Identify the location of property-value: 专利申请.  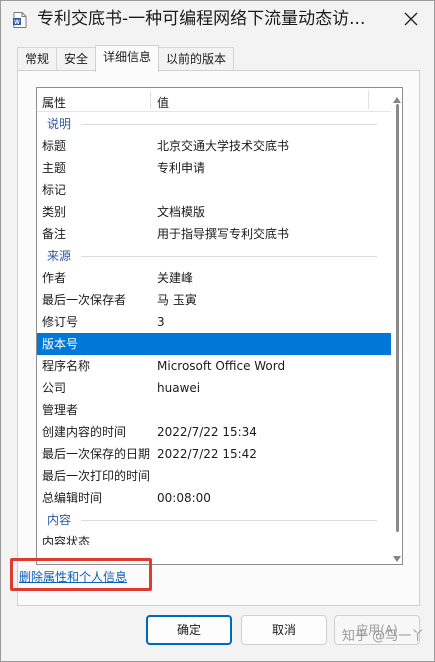
(181, 168).